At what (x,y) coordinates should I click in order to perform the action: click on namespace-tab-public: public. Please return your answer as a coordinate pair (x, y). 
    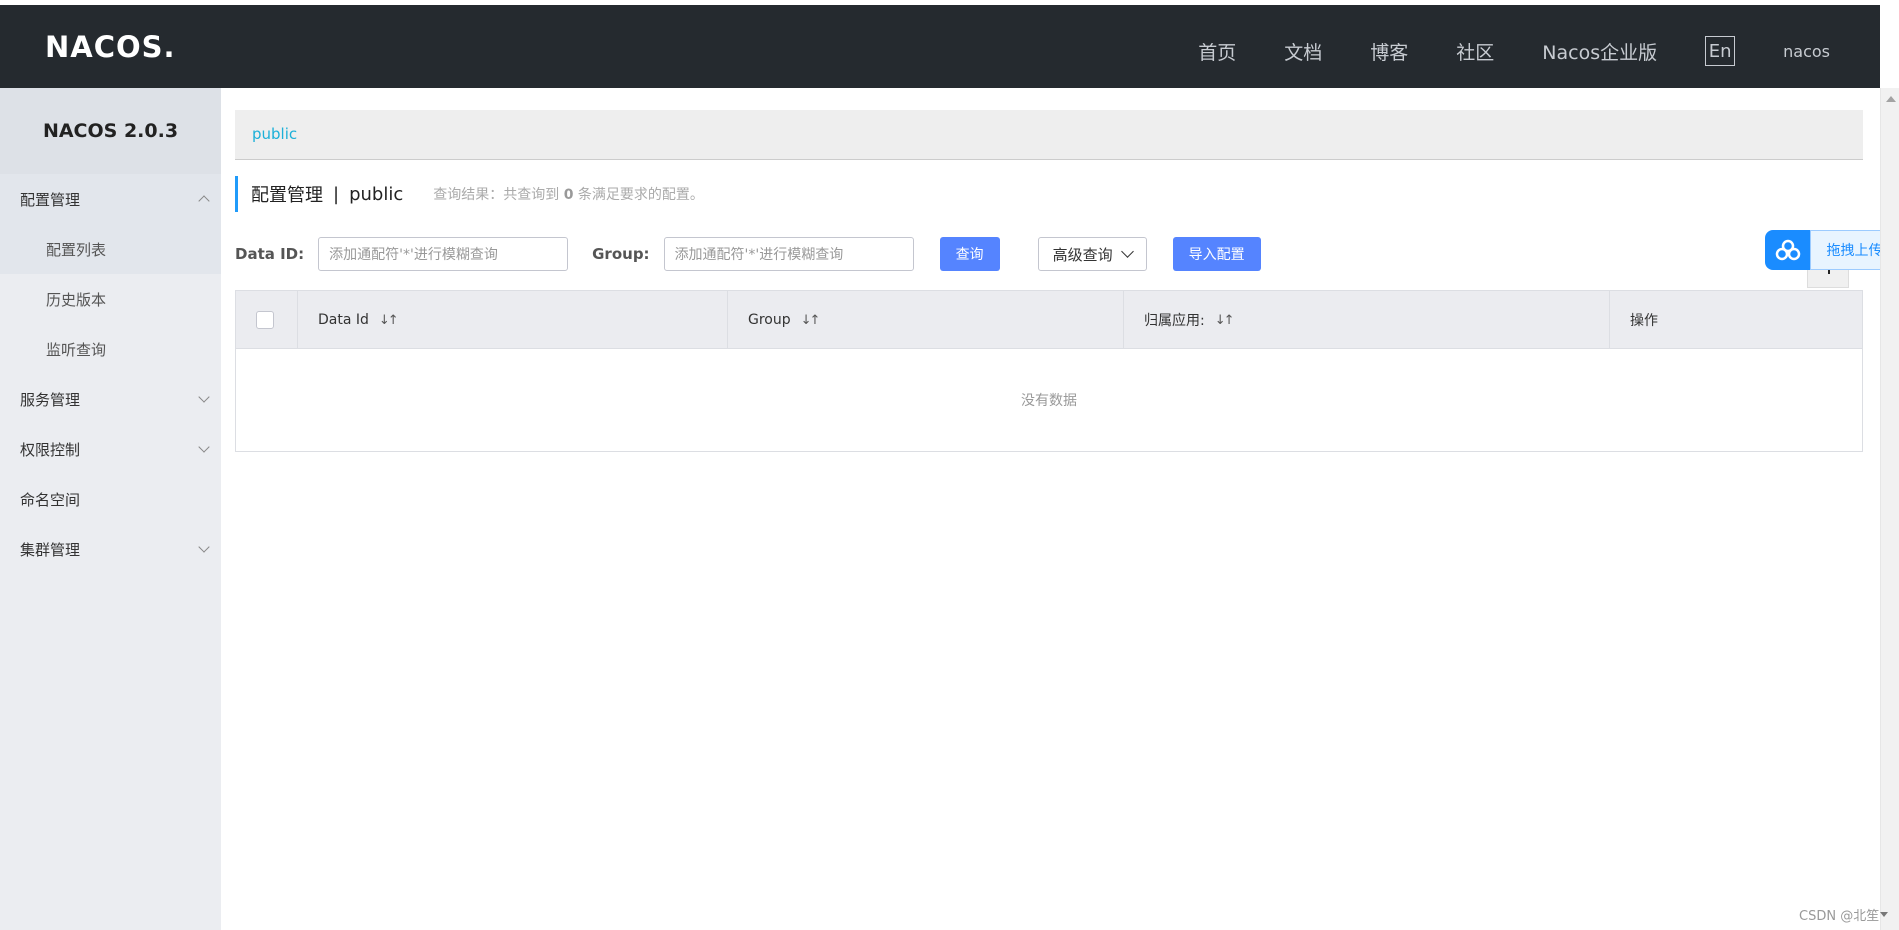
    Looking at the image, I should click on (274, 134).